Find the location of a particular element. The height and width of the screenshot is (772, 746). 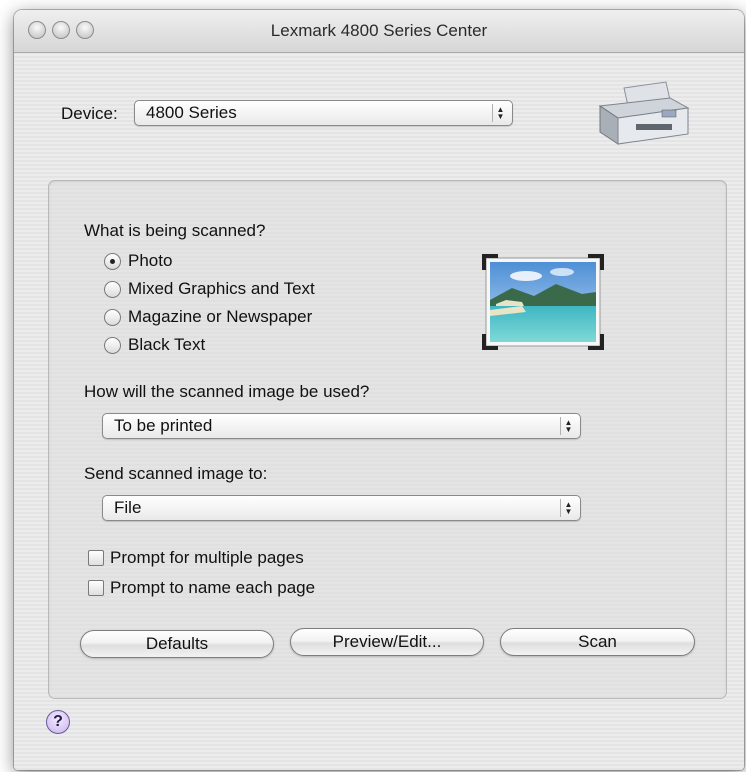

device-select: 4800 Series ▲ ▼ is located at coordinates (323, 113).